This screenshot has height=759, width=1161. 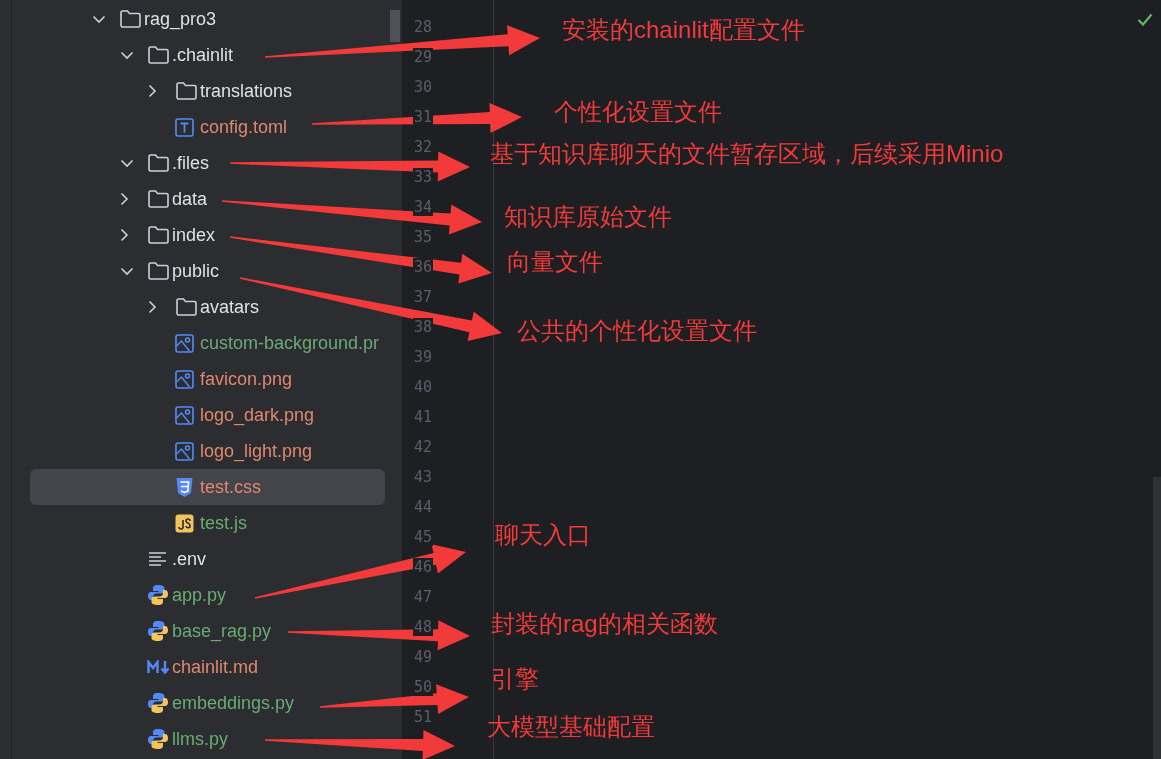 What do you see at coordinates (1145, 19) in the screenshot?
I see `checkmark-icon` at bounding box center [1145, 19].